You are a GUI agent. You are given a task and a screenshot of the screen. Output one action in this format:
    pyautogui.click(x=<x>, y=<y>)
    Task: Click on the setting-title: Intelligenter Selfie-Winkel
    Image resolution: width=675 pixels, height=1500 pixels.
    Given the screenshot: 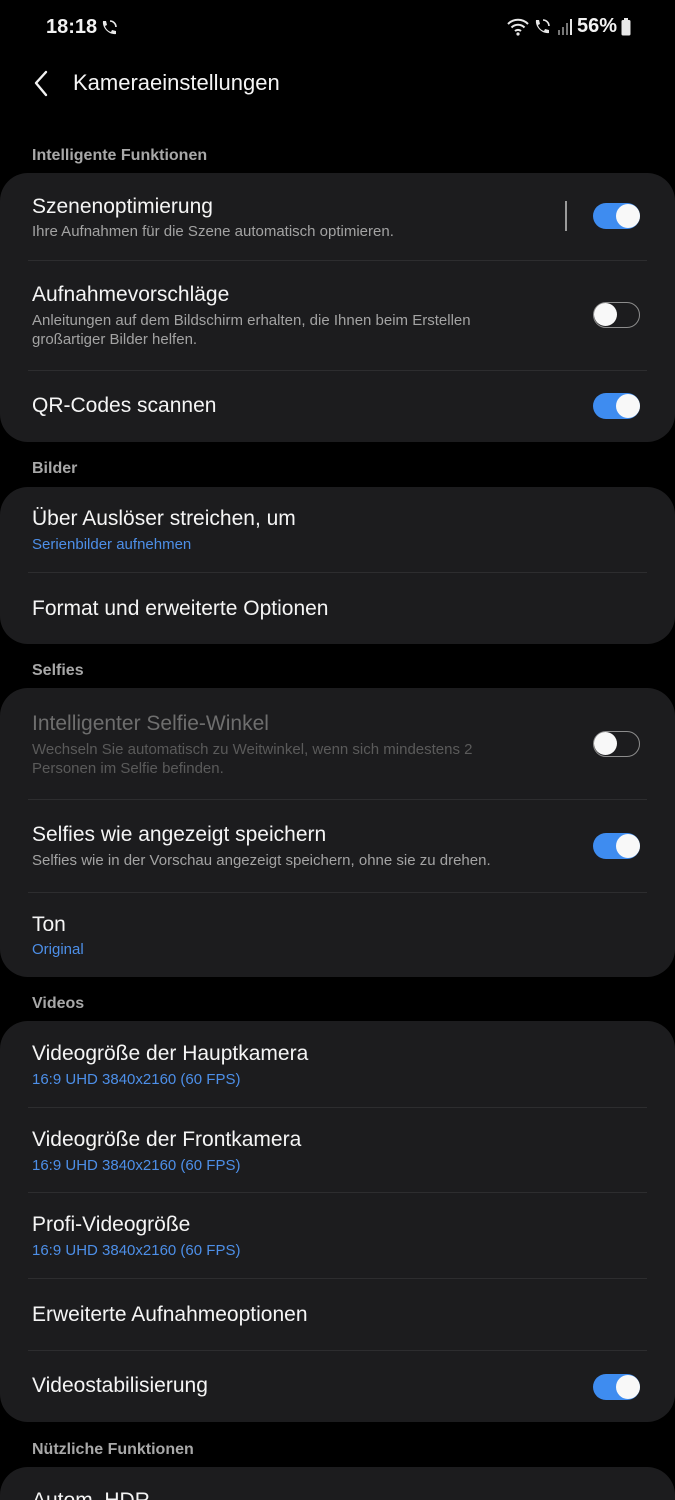 What is the action you would take?
    pyautogui.click(x=150, y=723)
    